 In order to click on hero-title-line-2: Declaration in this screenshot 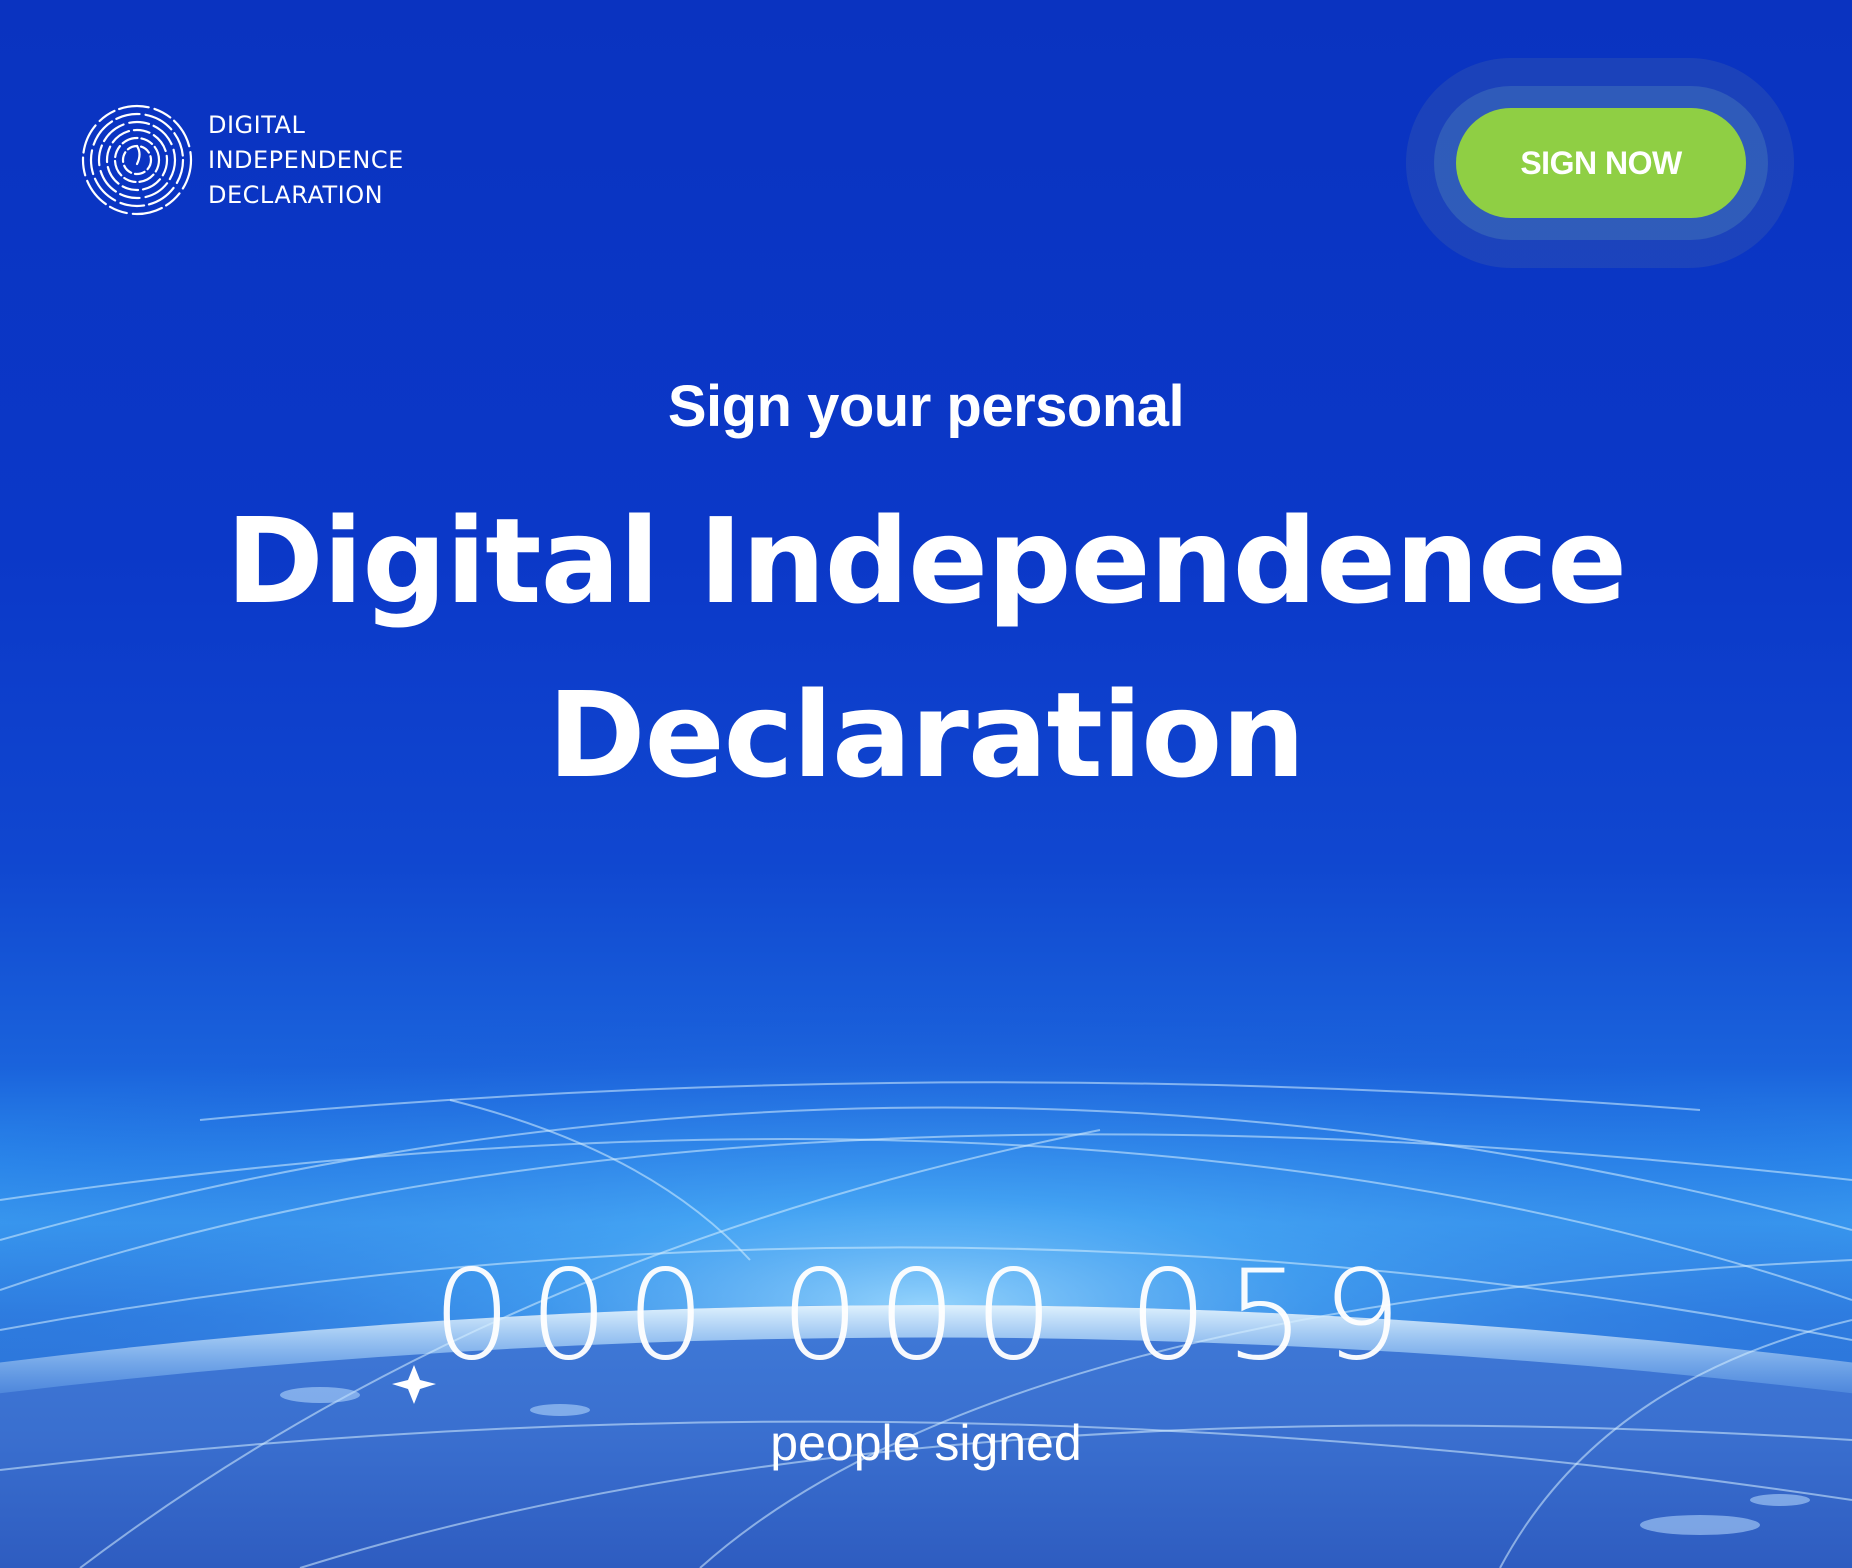, I will do `click(926, 735)`.